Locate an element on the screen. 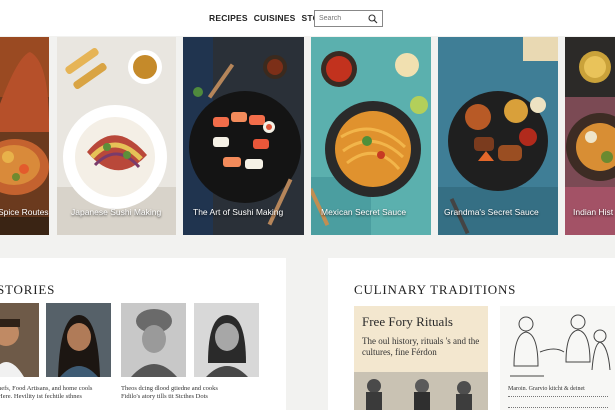 The image size is (615, 410). search-box is located at coordinates (348, 18).